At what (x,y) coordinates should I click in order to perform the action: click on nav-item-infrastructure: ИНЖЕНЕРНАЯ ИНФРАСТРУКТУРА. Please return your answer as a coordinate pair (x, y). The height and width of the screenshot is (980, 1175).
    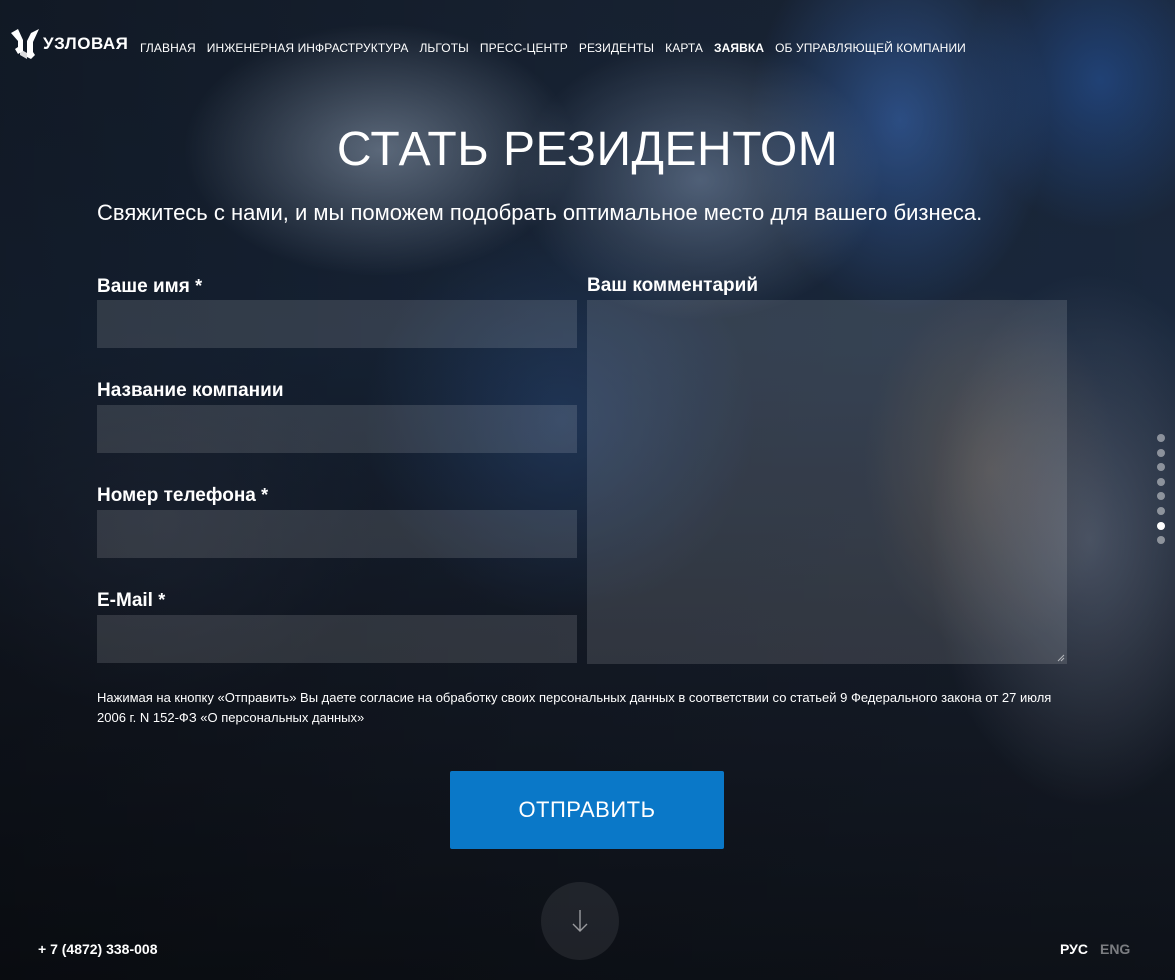
    Looking at the image, I should click on (308, 48).